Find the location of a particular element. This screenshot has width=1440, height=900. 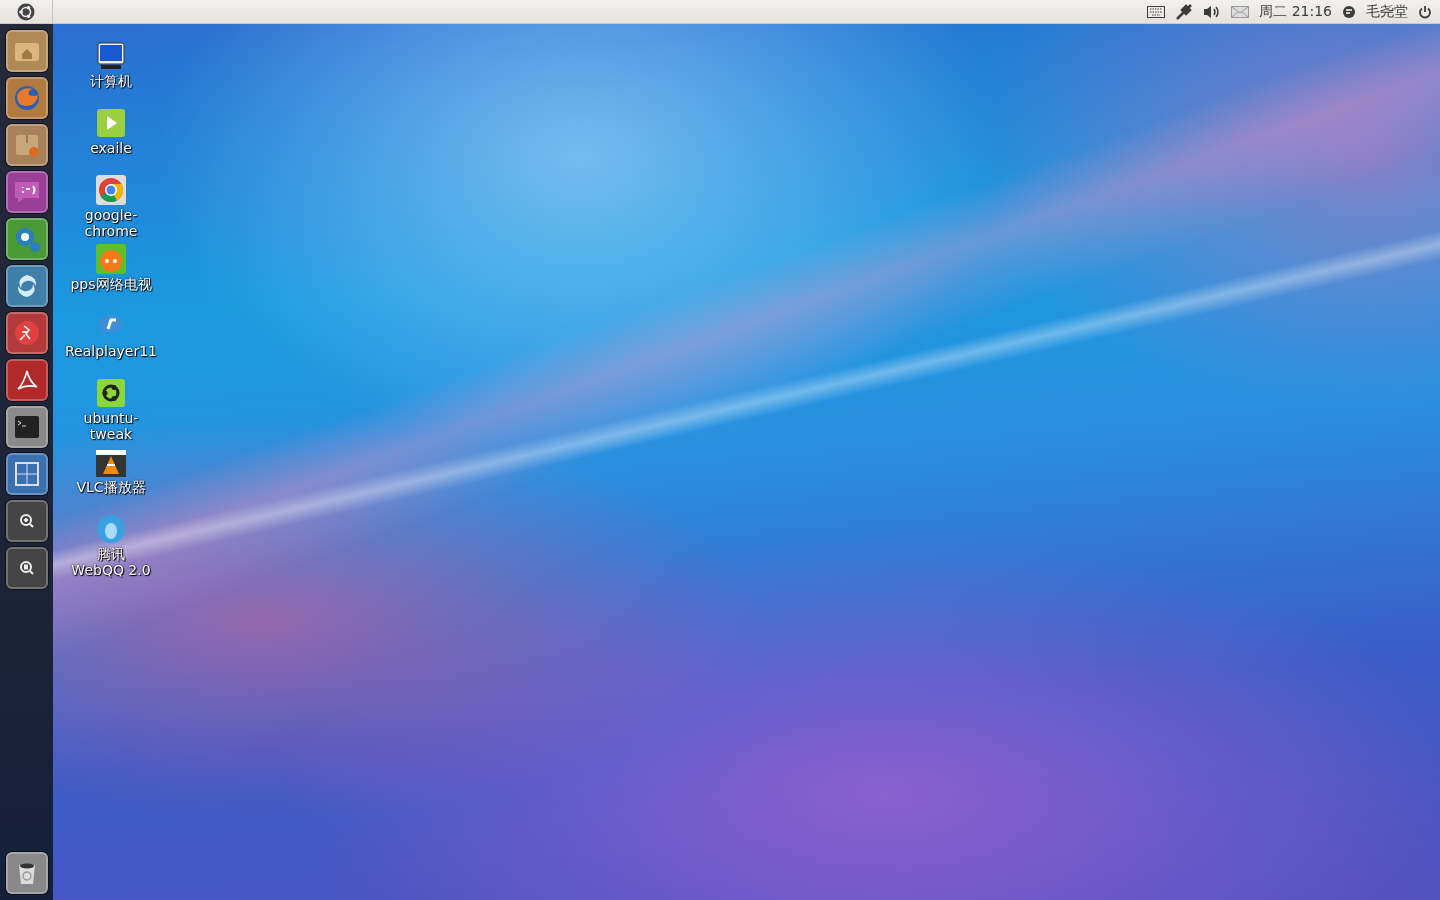

chrome-icon is located at coordinates (111, 190).